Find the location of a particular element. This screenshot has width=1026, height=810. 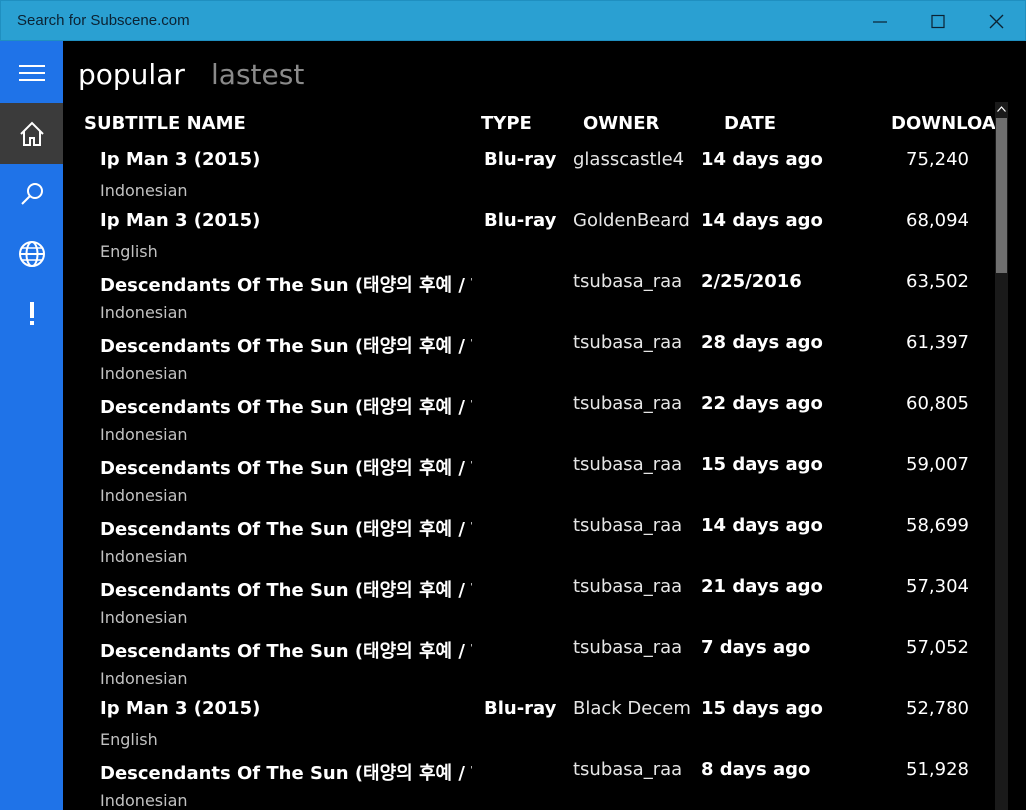

subtitle-date: 7 days ago is located at coordinates (756, 647).